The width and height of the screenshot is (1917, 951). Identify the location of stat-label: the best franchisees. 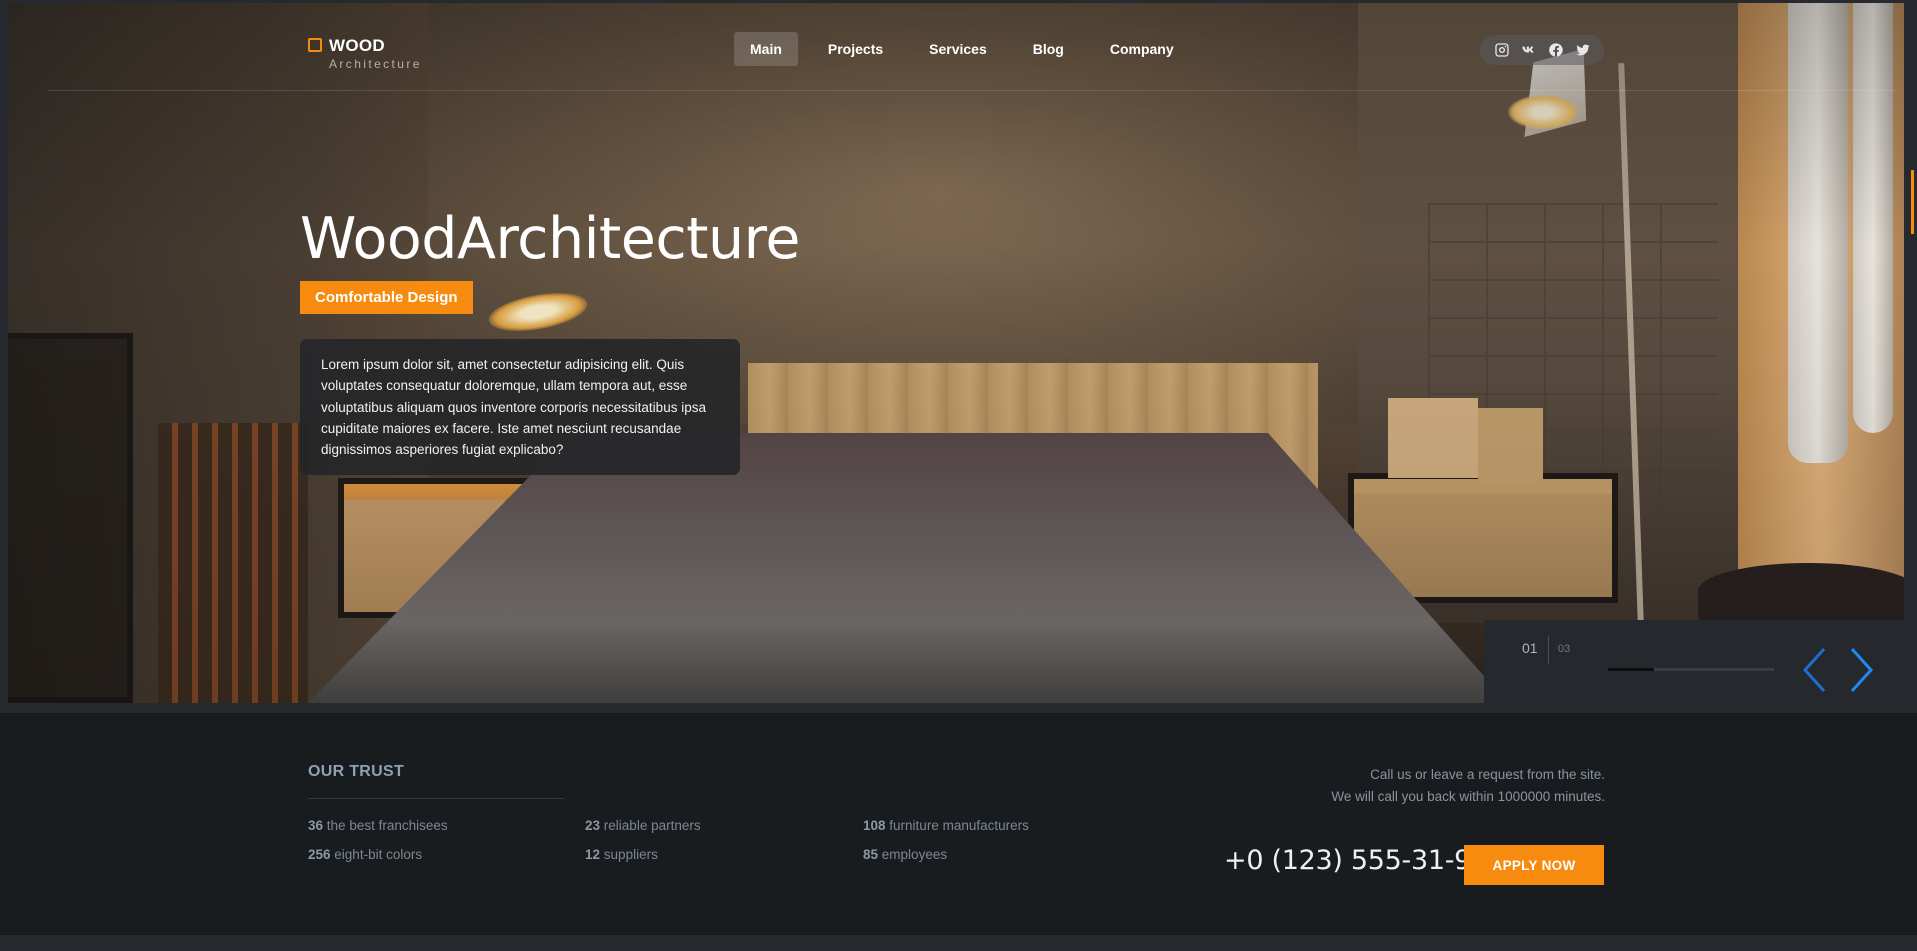
(387, 825).